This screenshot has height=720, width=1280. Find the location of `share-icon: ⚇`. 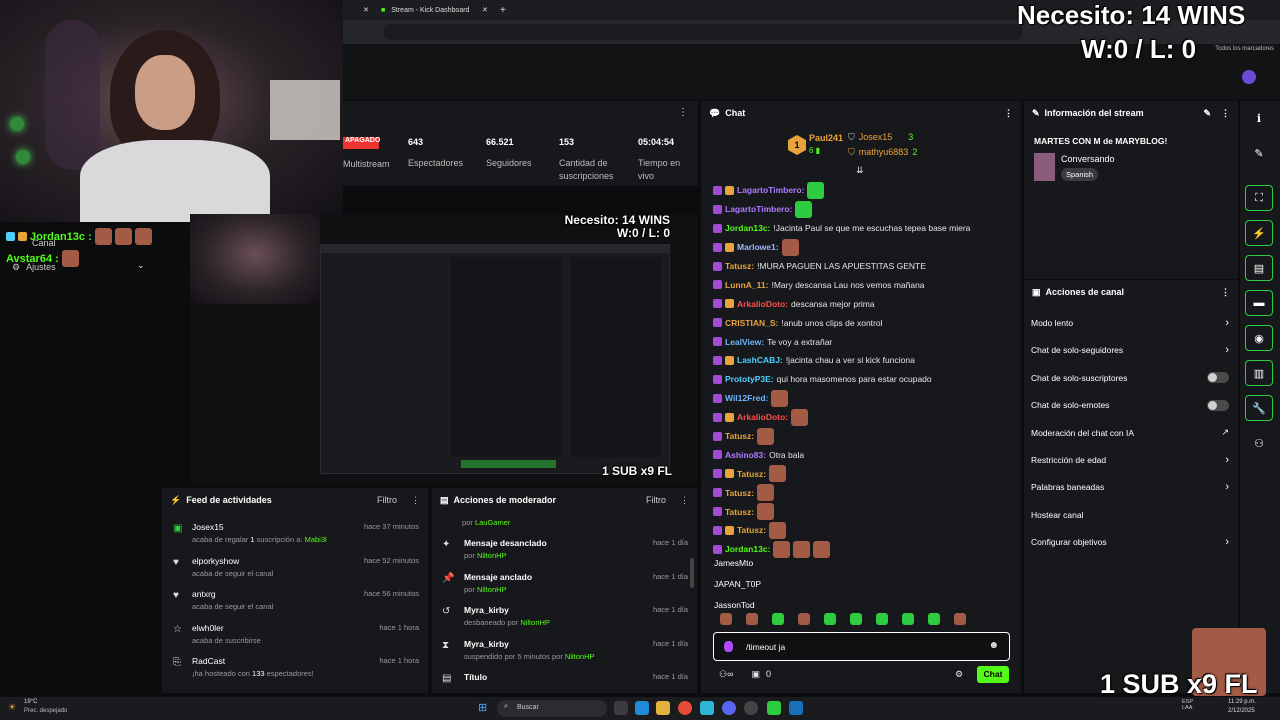

share-icon: ⚇ is located at coordinates (1259, 443).